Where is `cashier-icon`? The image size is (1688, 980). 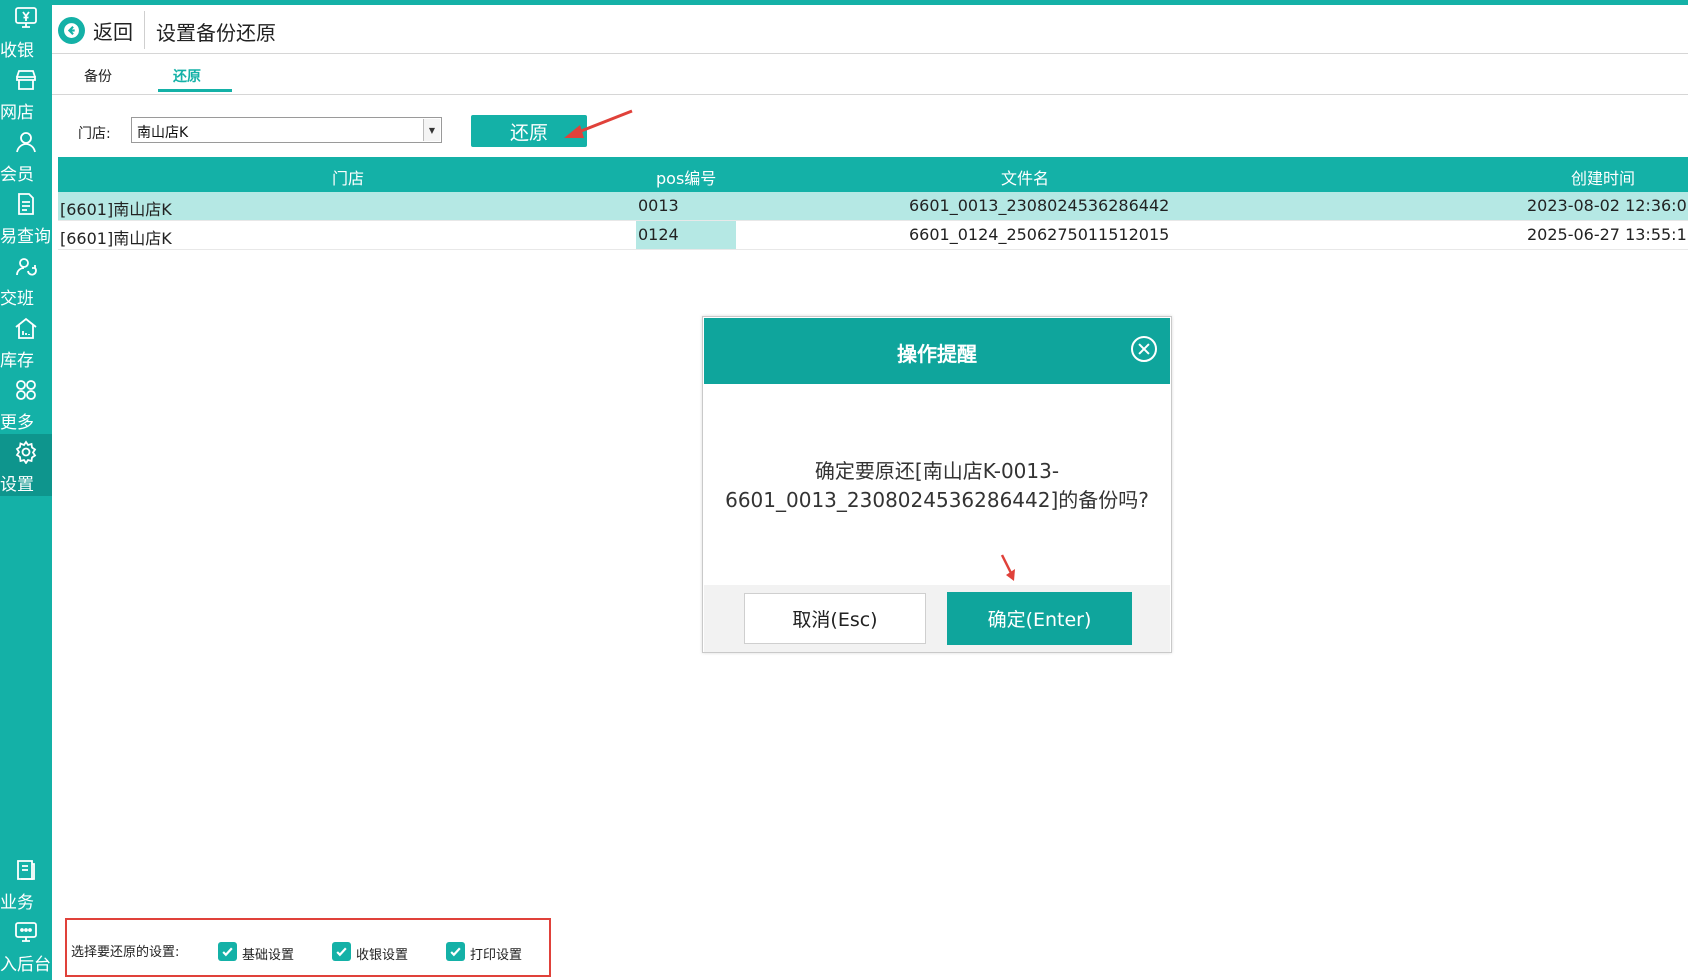
cashier-icon is located at coordinates (26, 17).